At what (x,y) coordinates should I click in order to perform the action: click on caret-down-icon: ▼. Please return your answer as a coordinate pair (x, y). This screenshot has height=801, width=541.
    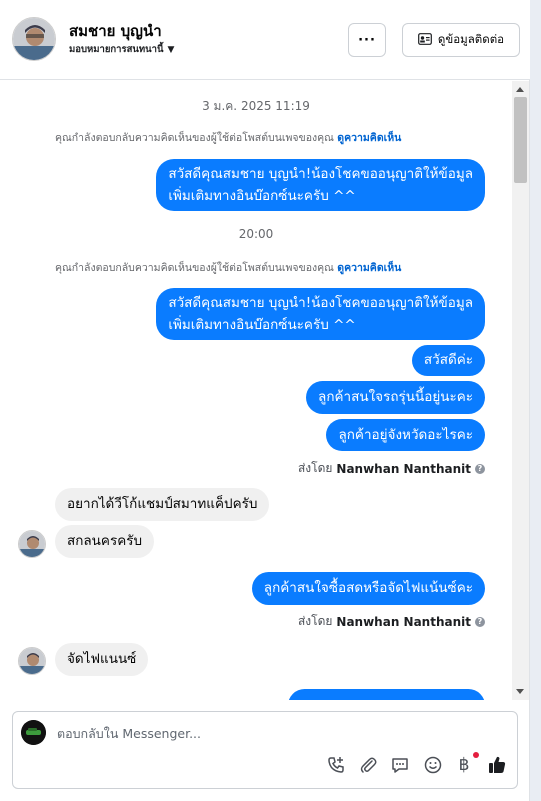
    Looking at the image, I should click on (171, 49).